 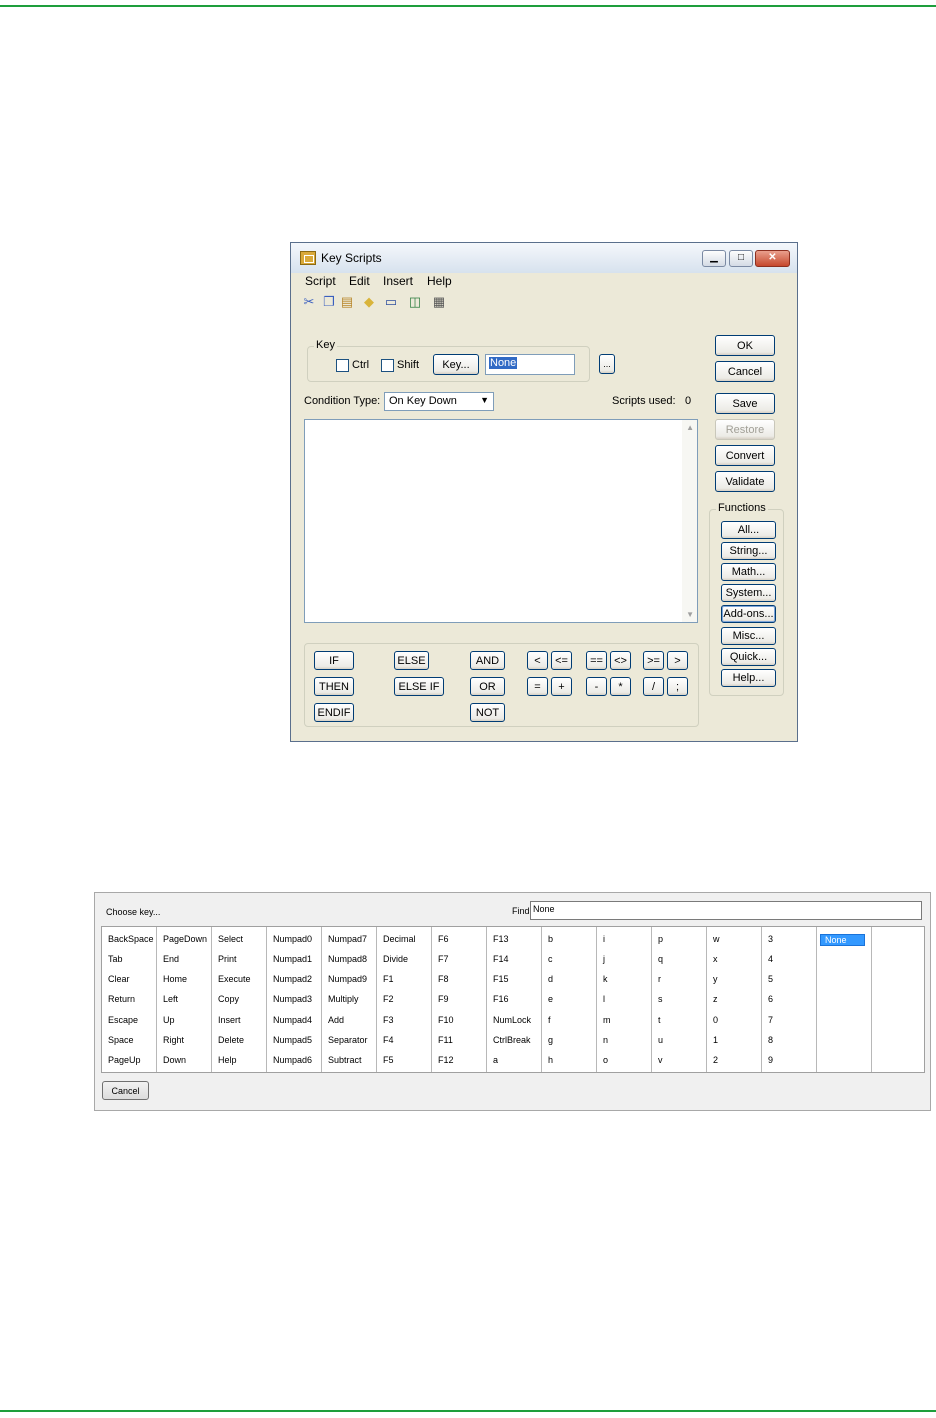 What do you see at coordinates (715, 959) in the screenshot?
I see `key-option: x` at bounding box center [715, 959].